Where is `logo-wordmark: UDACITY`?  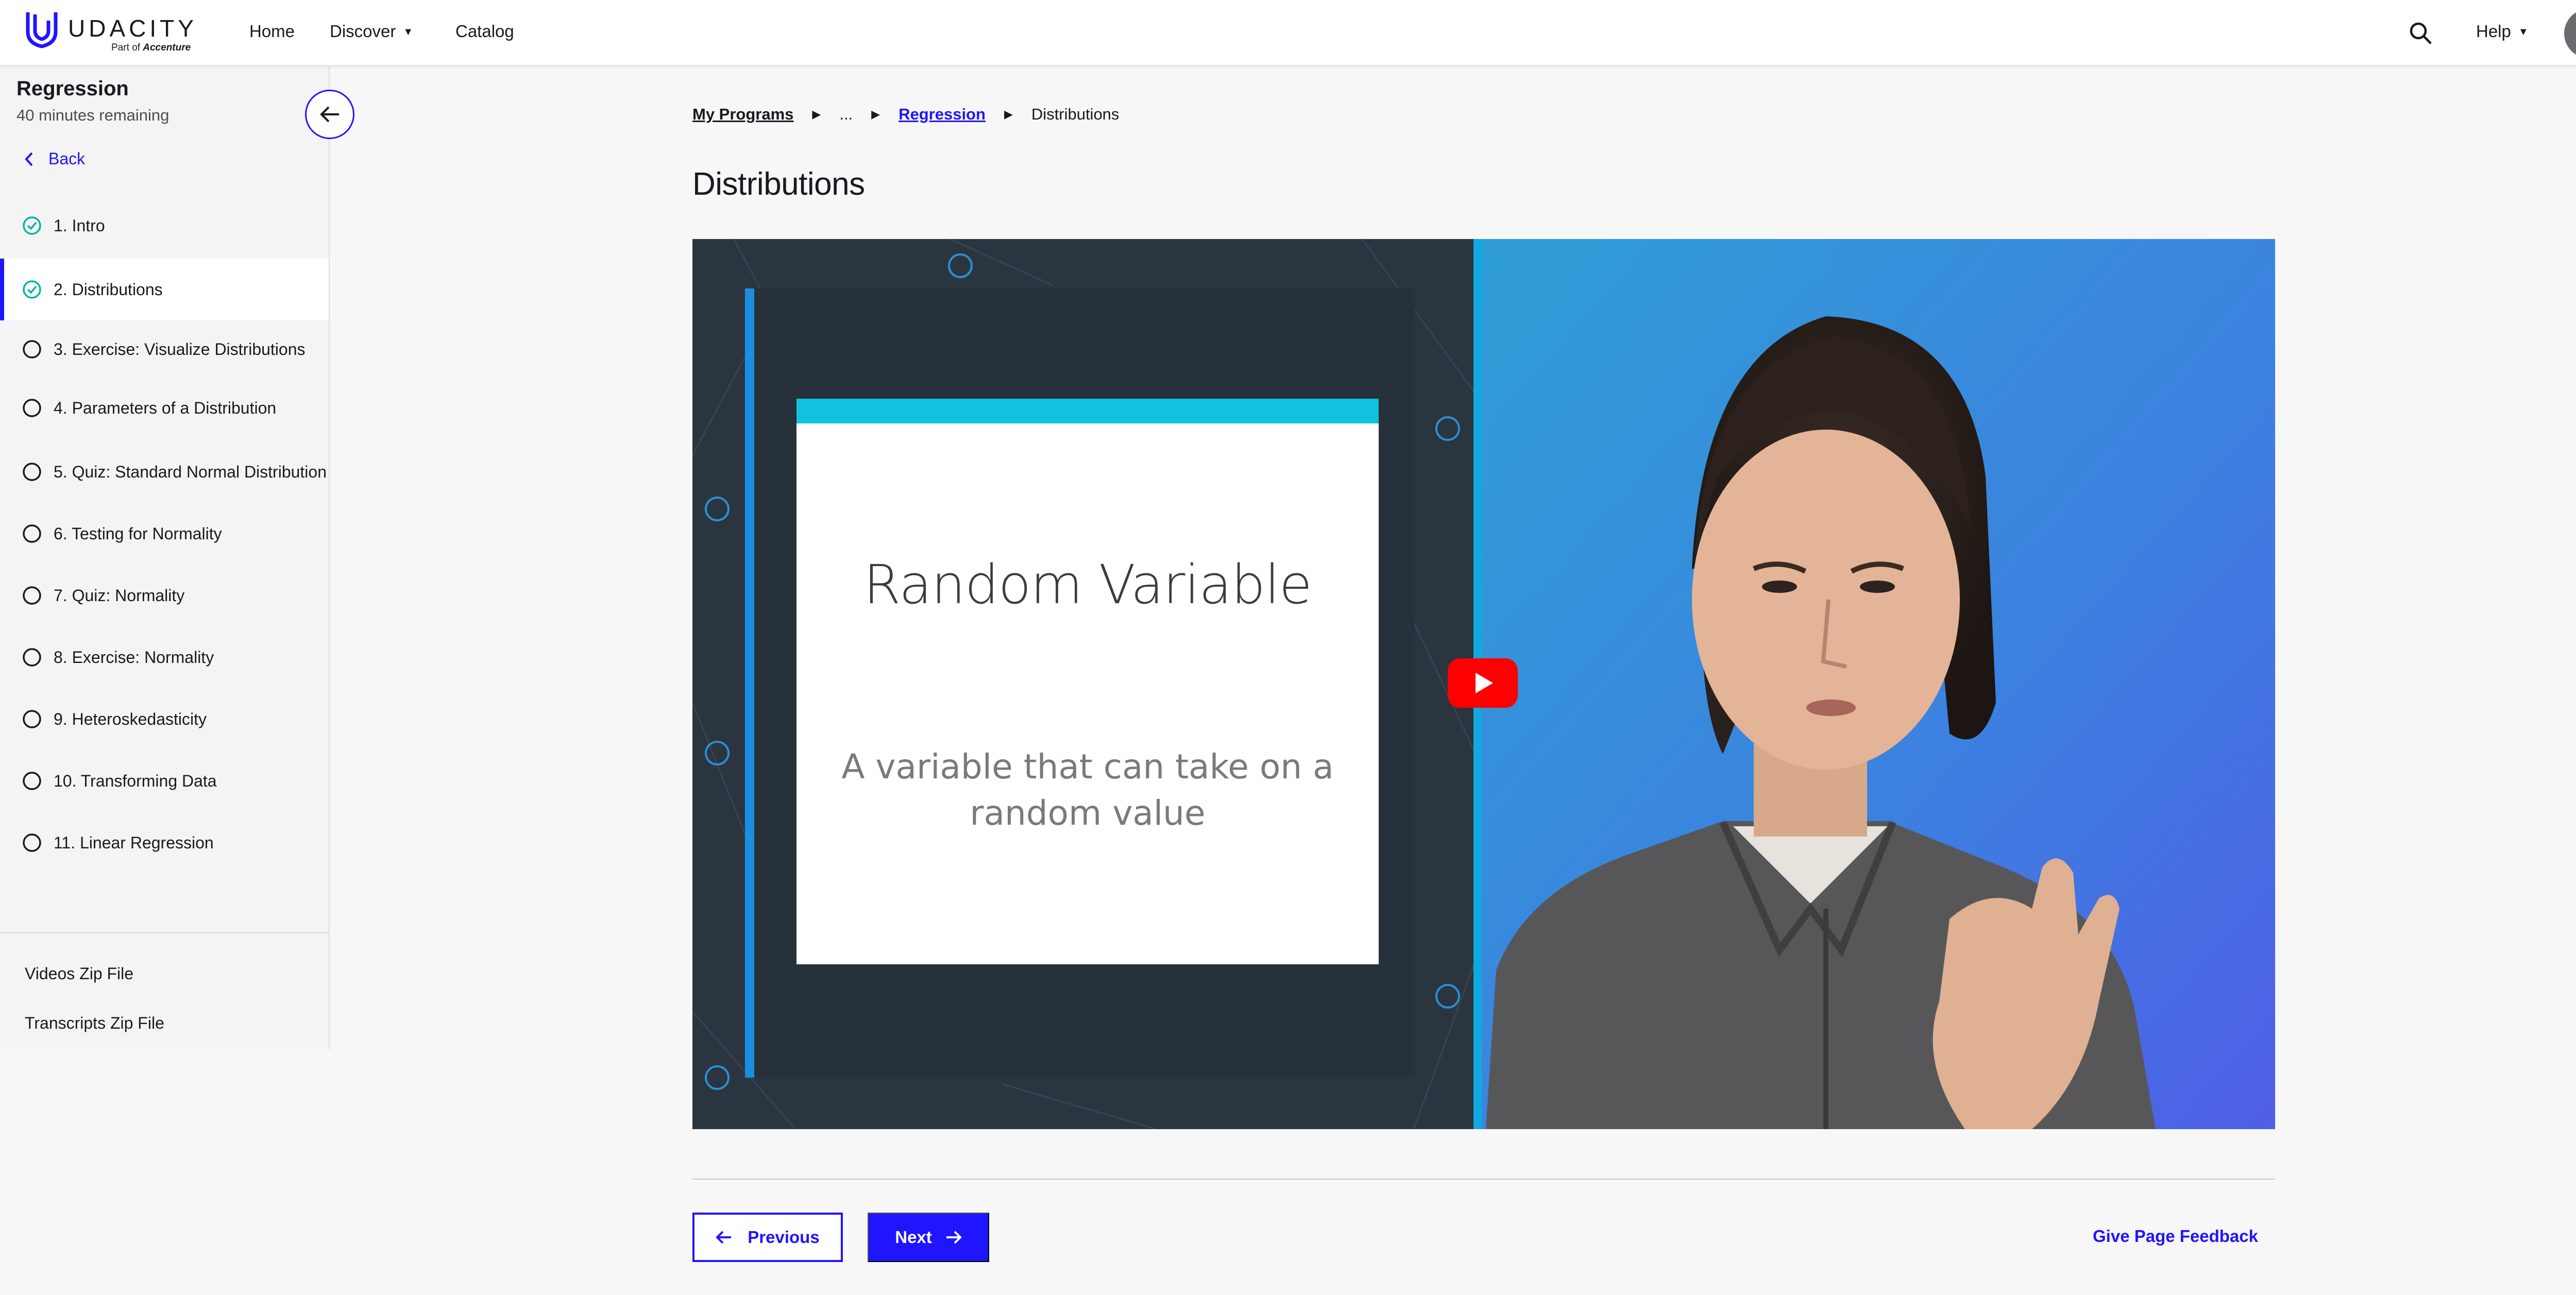
logo-wordmark: UDACITY is located at coordinates (132, 28).